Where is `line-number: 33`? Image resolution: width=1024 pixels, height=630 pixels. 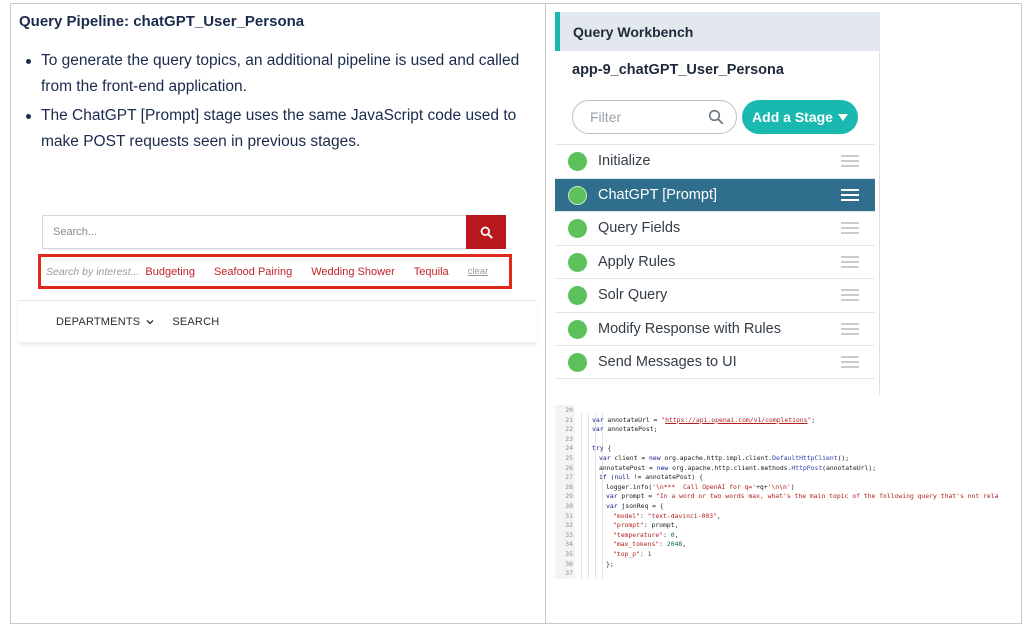
line-number: 33 is located at coordinates (569, 534).